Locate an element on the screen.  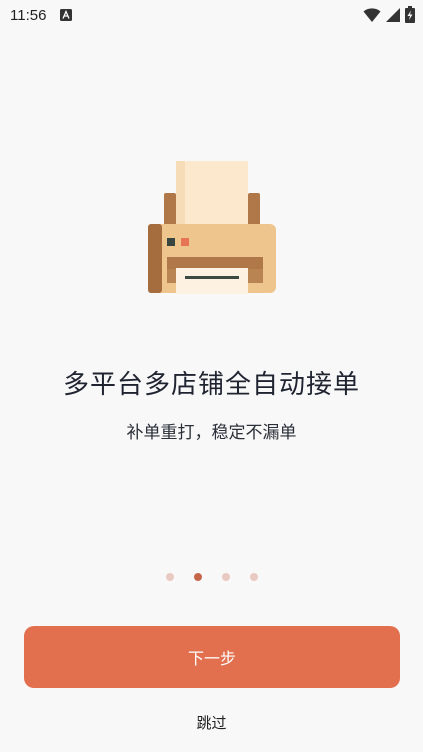
receipt-printer-icon is located at coordinates (212, 226).